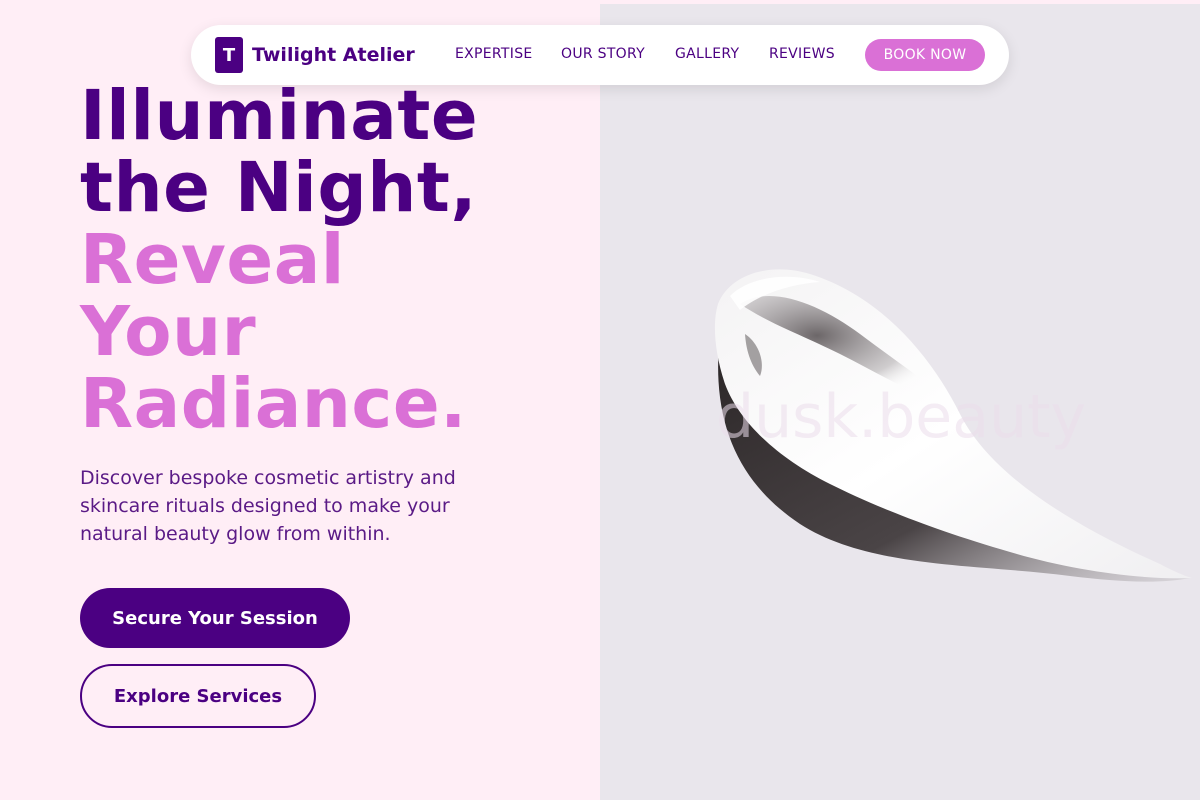 Image resolution: width=1200 pixels, height=800 pixels. I want to click on explore-services-button: Explore Services, so click(198, 696).